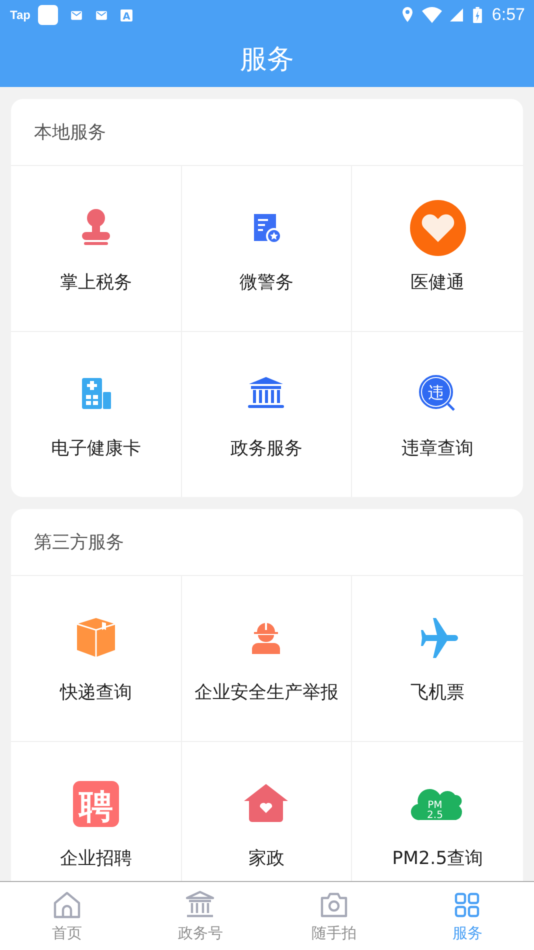 Image resolution: width=534 pixels, height=950 pixels. What do you see at coordinates (267, 542) in the screenshot?
I see `section-title: 第三方服务` at bounding box center [267, 542].